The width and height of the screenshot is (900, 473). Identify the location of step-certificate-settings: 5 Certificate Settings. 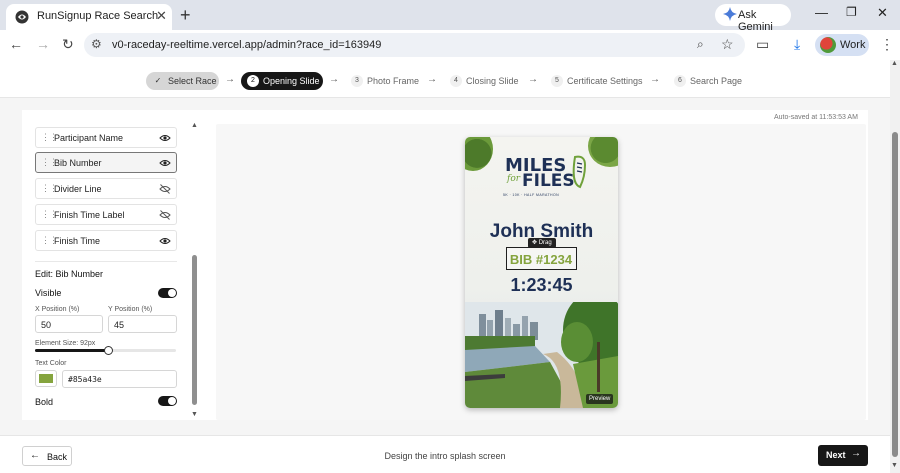
(595, 81).